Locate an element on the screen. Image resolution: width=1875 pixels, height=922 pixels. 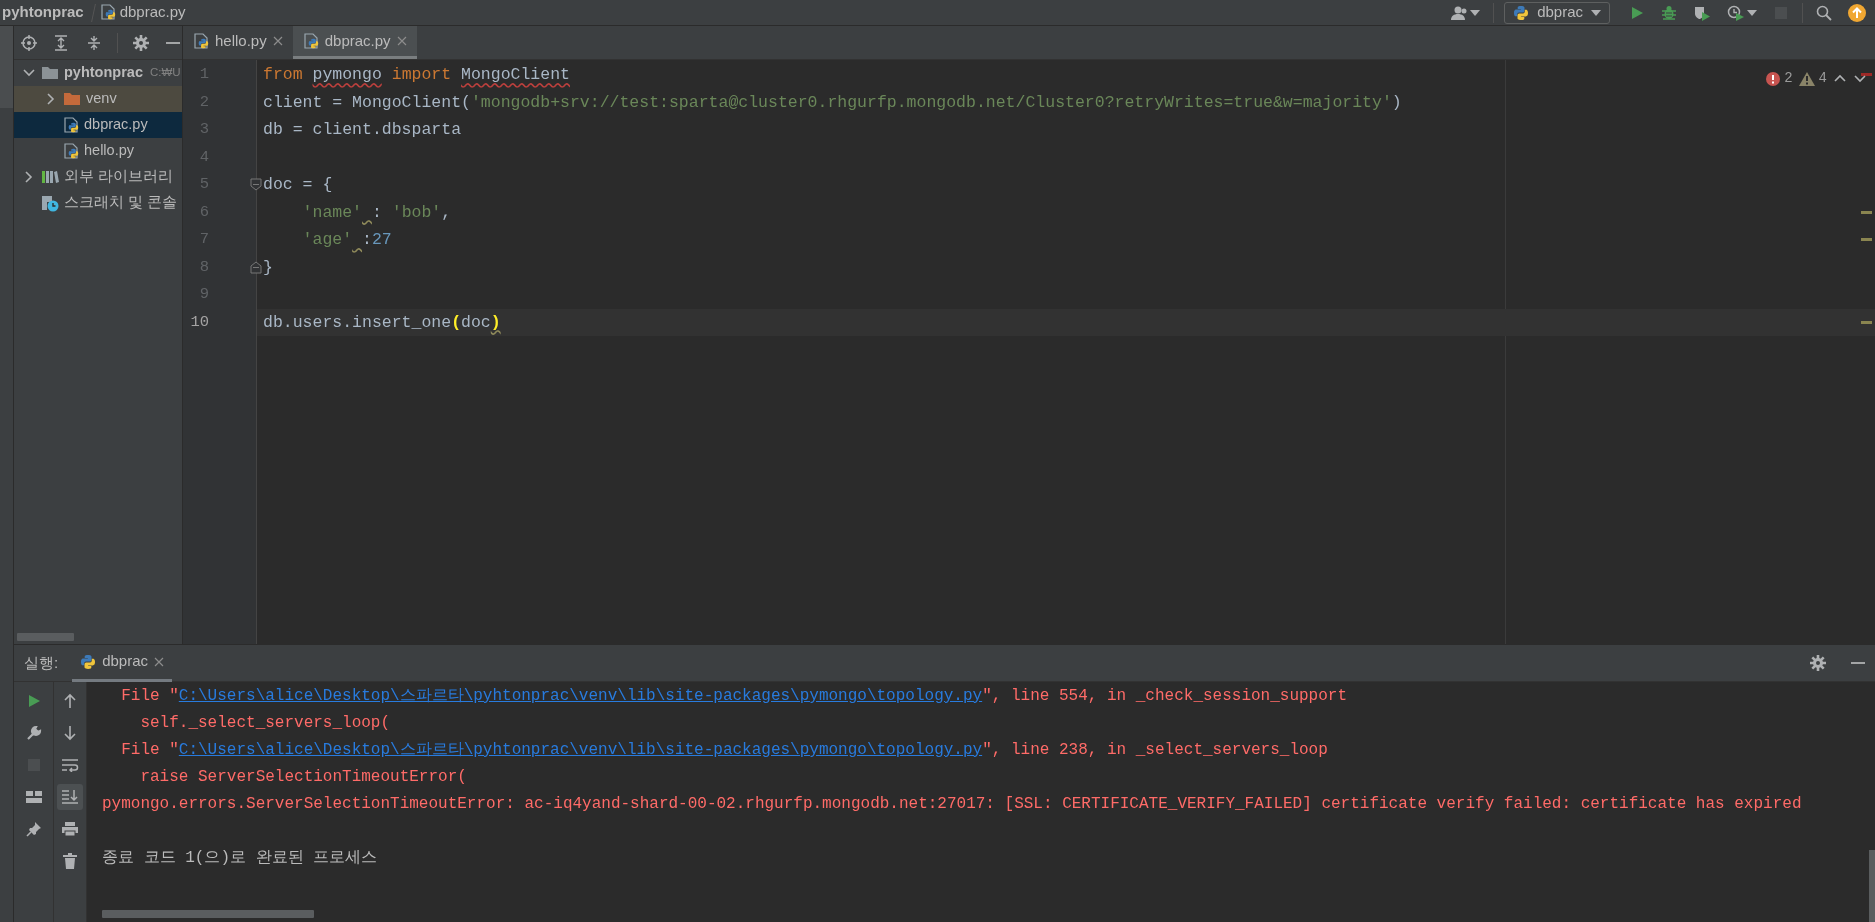
soft-wrap-icon is located at coordinates (70, 765).